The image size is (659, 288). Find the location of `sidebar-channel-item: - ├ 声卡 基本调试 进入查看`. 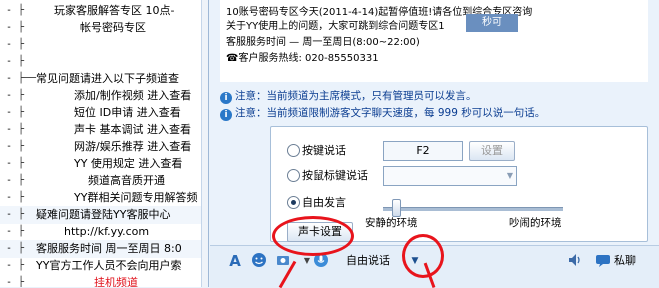

sidebar-channel-item: - ├ 声卡 基本调试 进入查看 is located at coordinates (104, 130).